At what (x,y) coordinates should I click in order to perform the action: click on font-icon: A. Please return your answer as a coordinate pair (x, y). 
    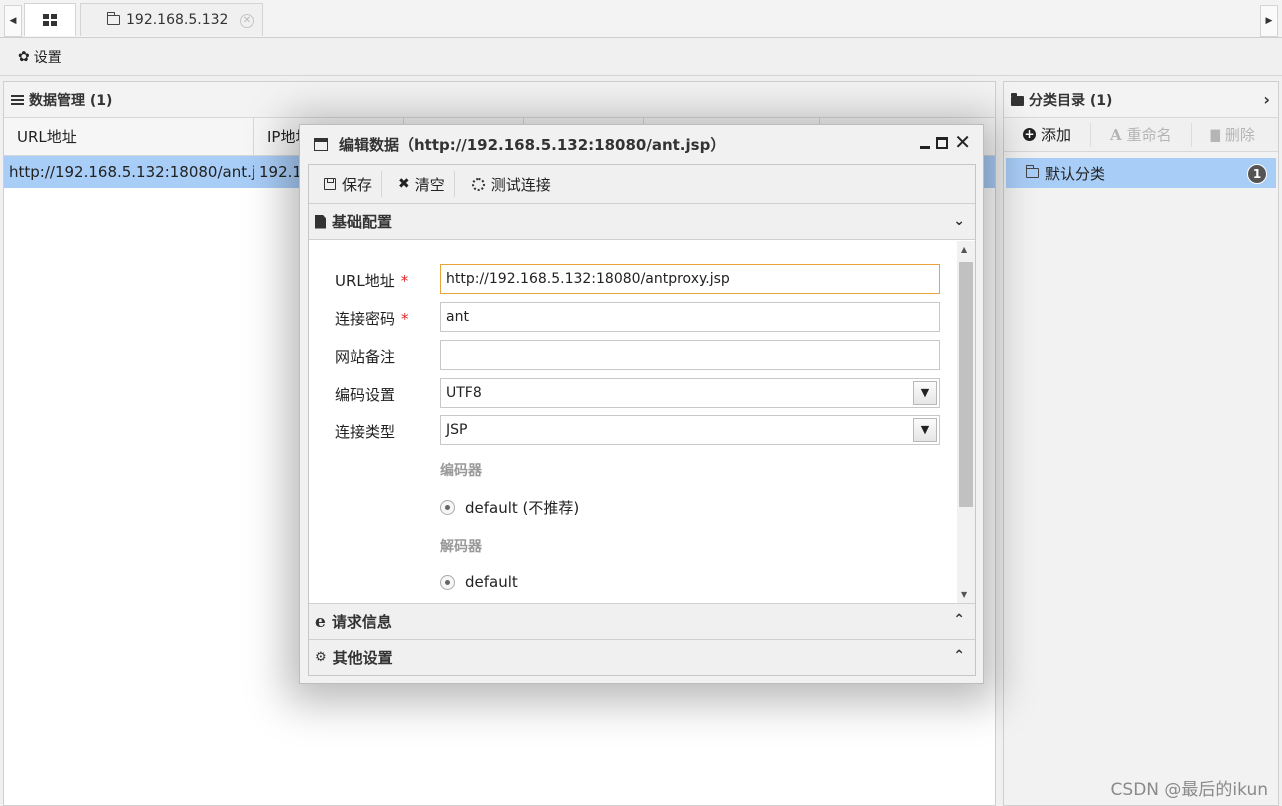
    Looking at the image, I should click on (1116, 134).